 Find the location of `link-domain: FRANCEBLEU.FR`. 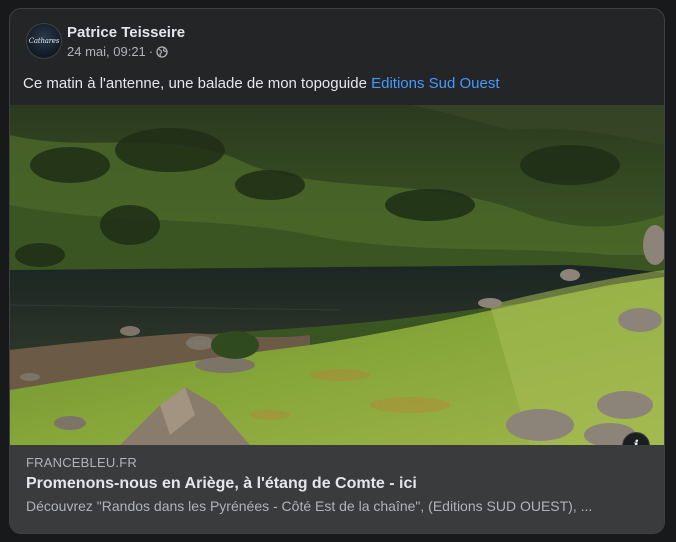

link-domain: FRANCEBLEU.FR is located at coordinates (81, 462).